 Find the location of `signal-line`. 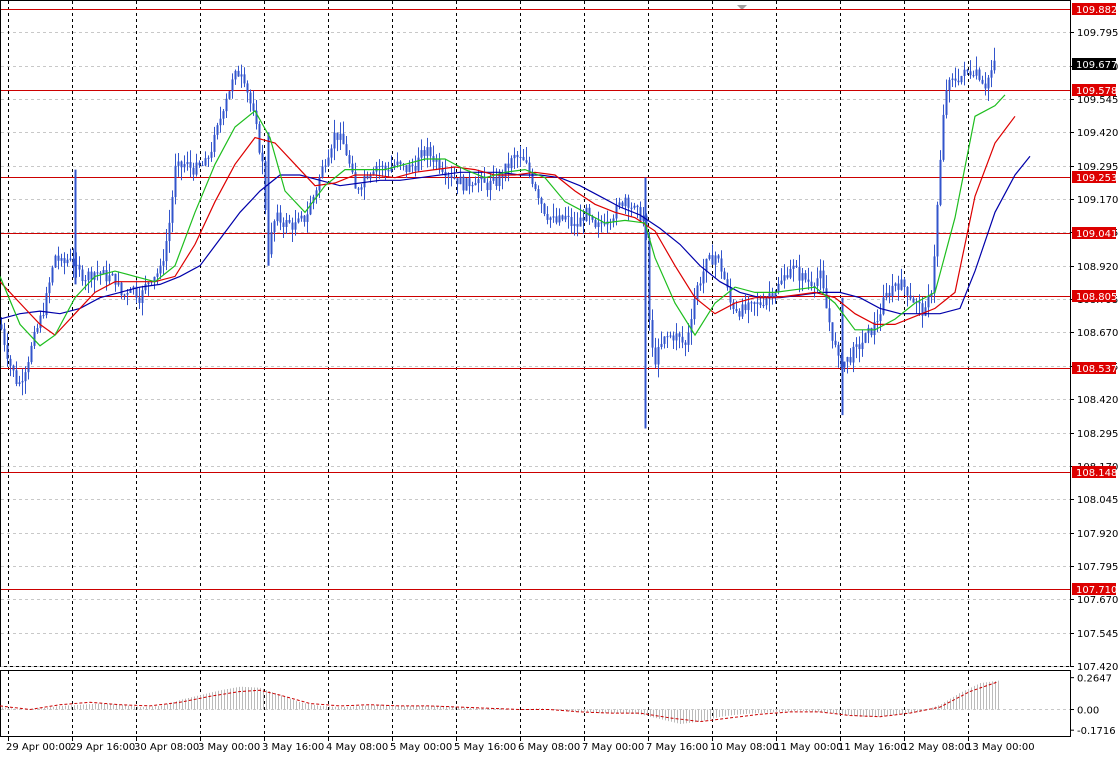

signal-line is located at coordinates (499, 702).